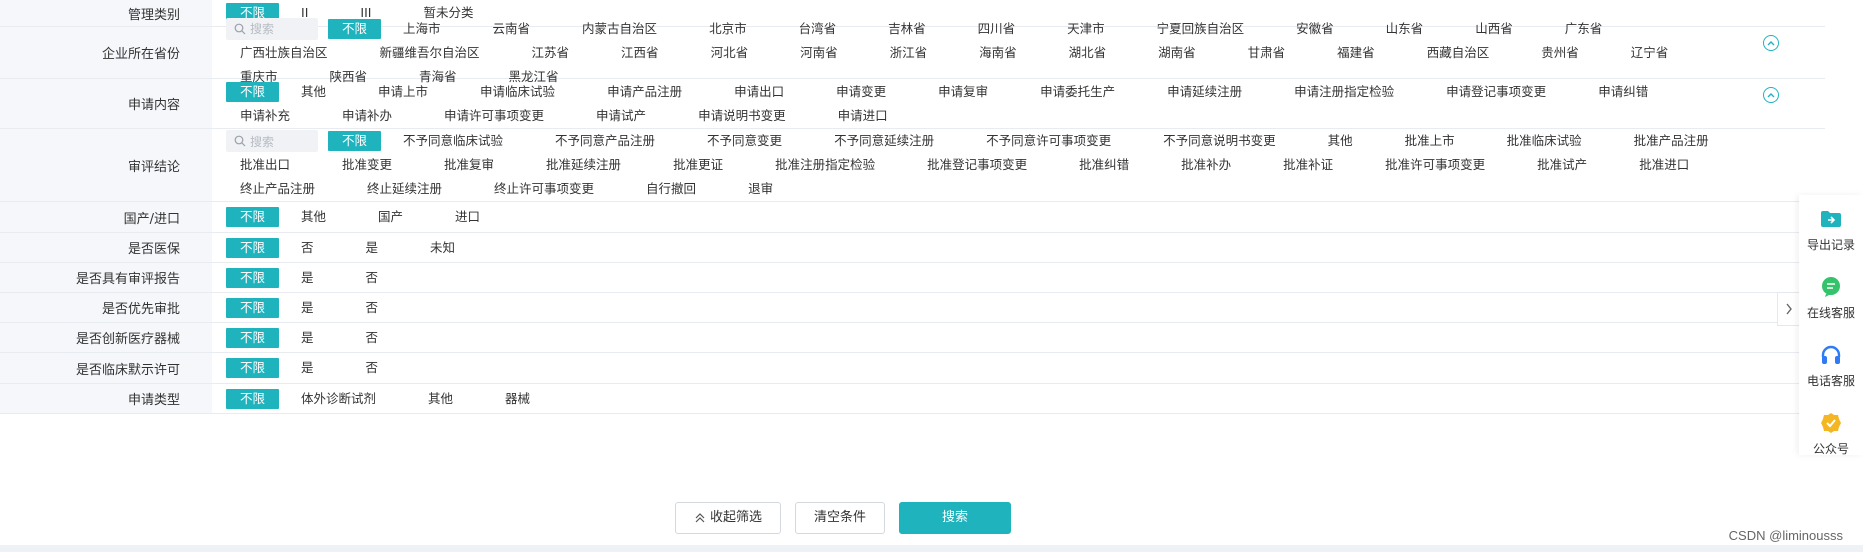 The width and height of the screenshot is (1863, 552). What do you see at coordinates (621, 116) in the screenshot?
I see `filter-option: 申请试产` at bounding box center [621, 116].